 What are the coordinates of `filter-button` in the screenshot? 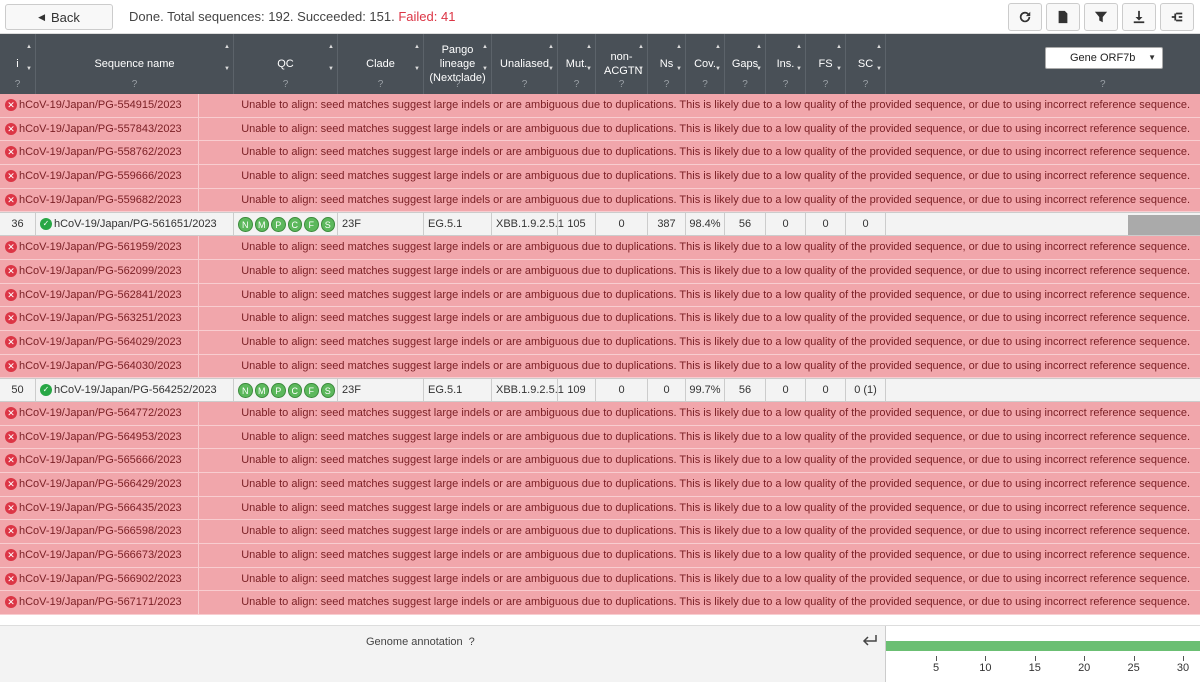 It's located at (1101, 17).